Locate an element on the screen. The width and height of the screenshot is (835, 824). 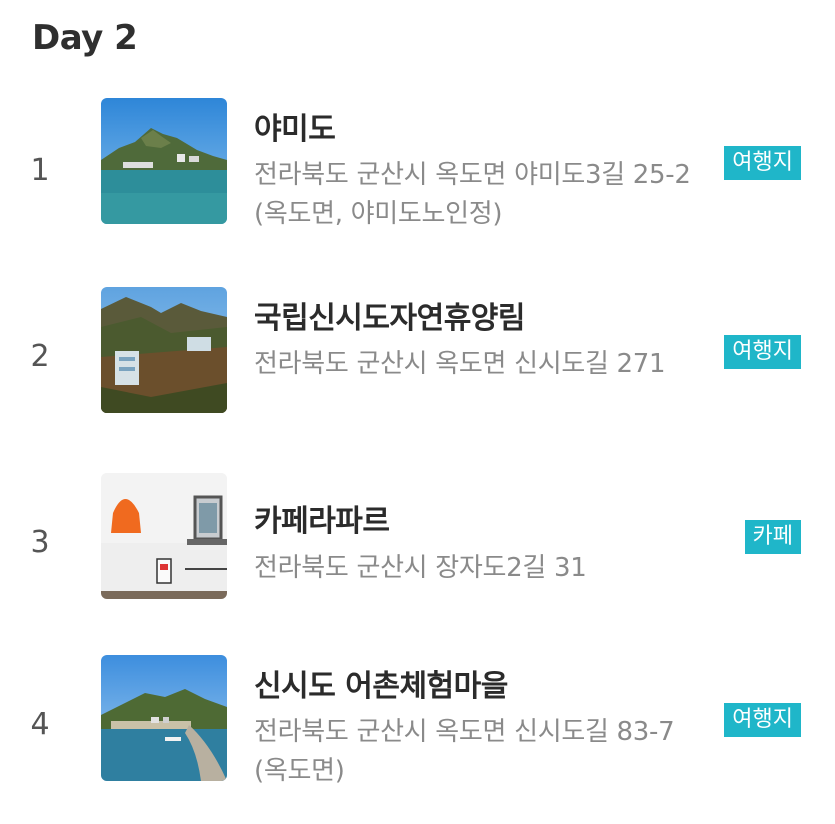
item-number: 1 is located at coordinates (40, 170).